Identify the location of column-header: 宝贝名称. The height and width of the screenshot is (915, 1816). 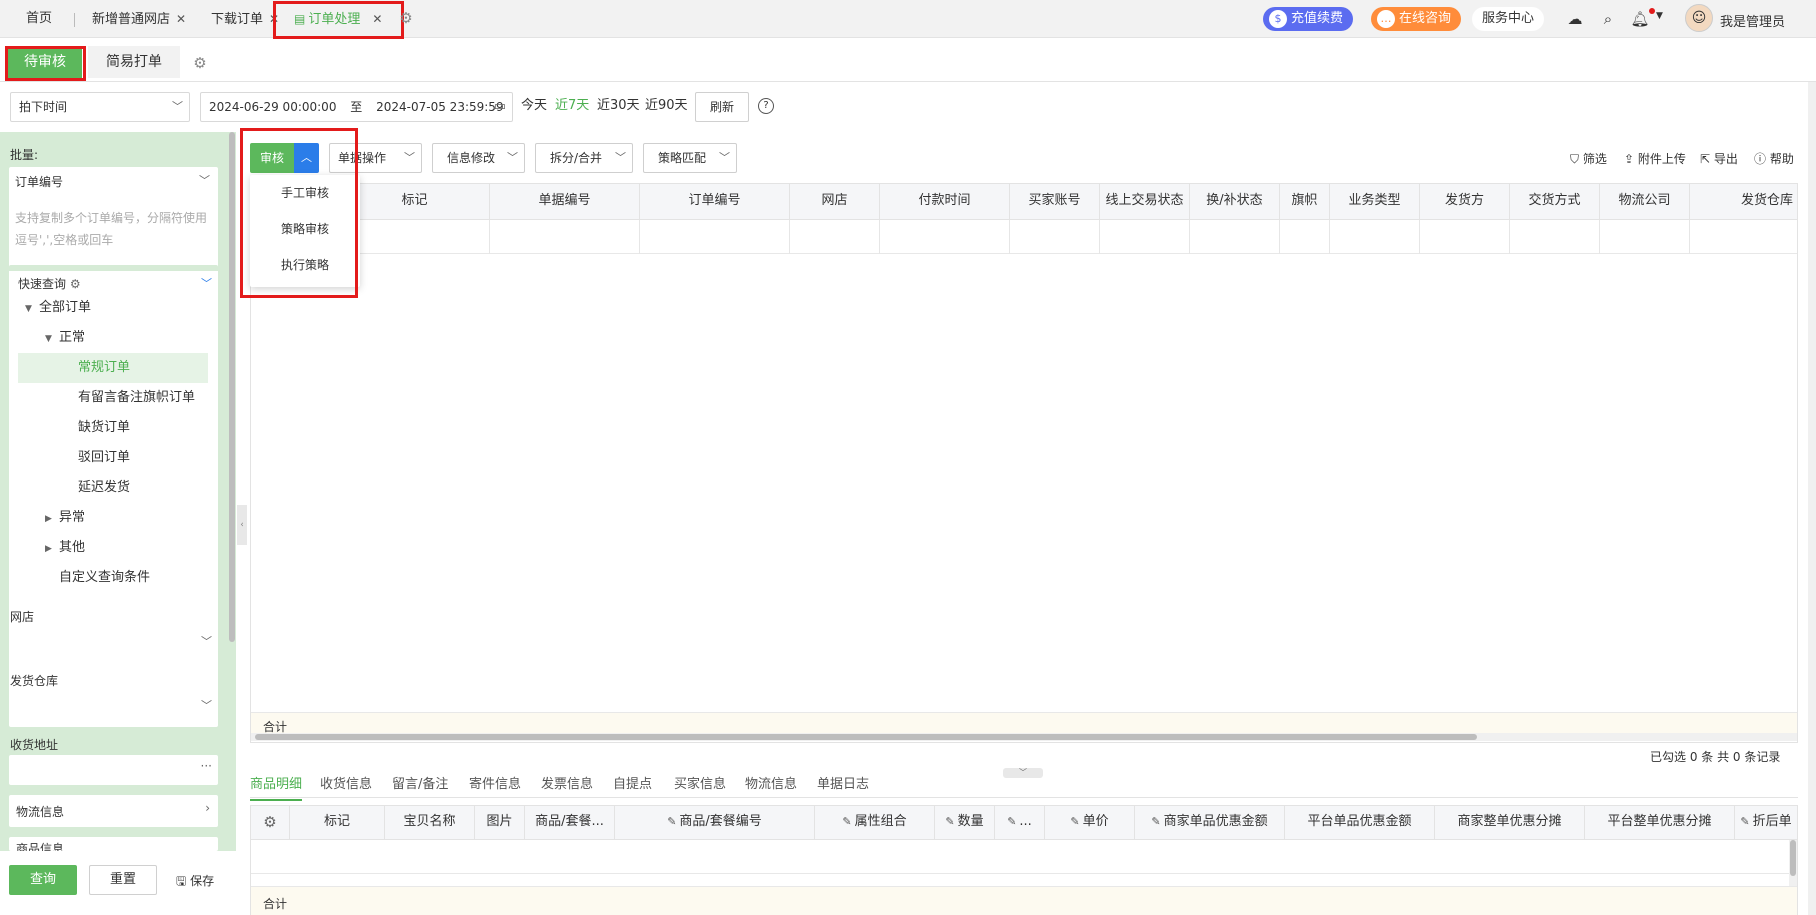
(430, 822).